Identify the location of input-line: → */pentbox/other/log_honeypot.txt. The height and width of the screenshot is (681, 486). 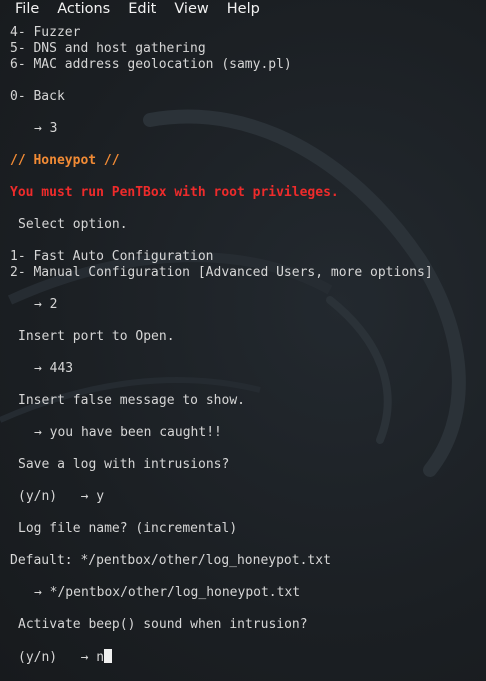
(221, 593).